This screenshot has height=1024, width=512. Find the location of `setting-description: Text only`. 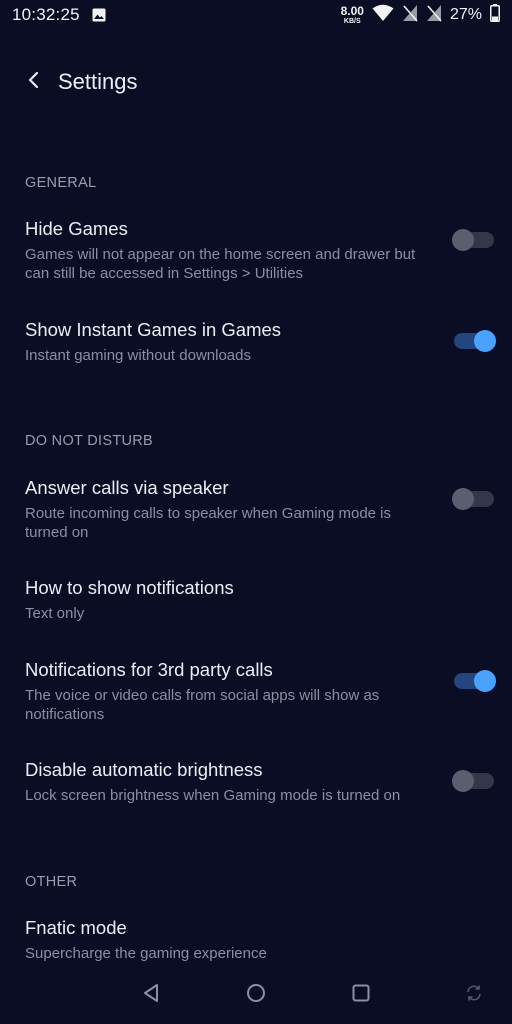

setting-description: Text only is located at coordinates (55, 613).